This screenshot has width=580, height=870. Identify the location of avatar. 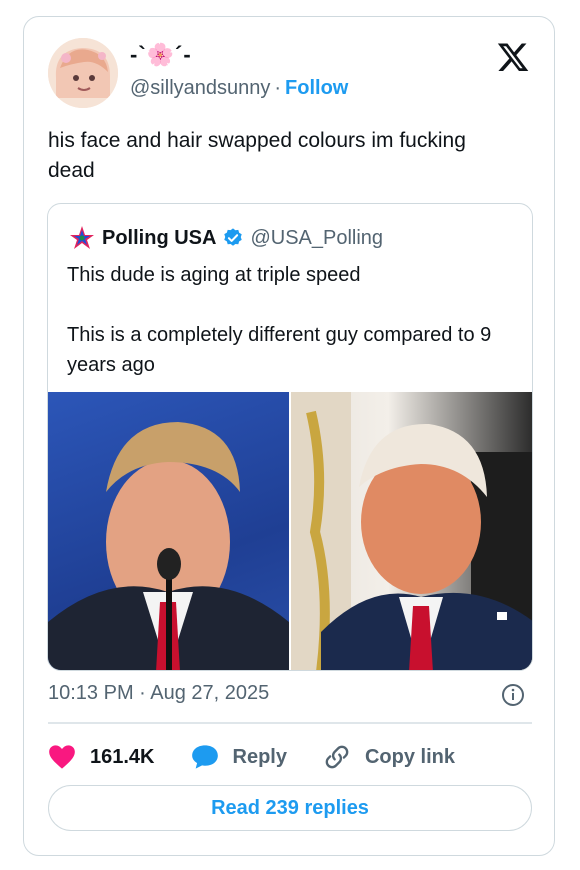
(83, 73).